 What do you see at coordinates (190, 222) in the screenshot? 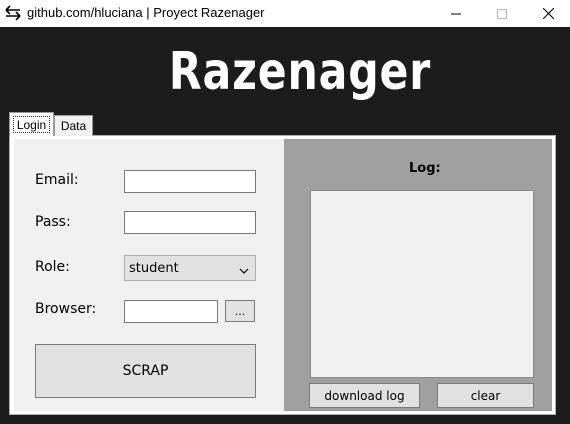
I see `password-field` at bounding box center [190, 222].